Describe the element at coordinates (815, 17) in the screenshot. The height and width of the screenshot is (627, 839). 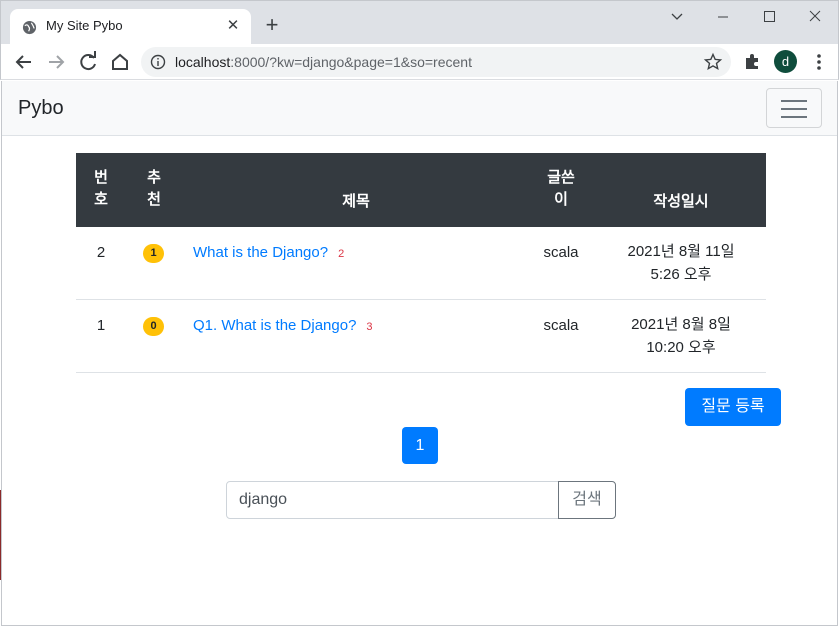
I see `close-window-icon` at that location.